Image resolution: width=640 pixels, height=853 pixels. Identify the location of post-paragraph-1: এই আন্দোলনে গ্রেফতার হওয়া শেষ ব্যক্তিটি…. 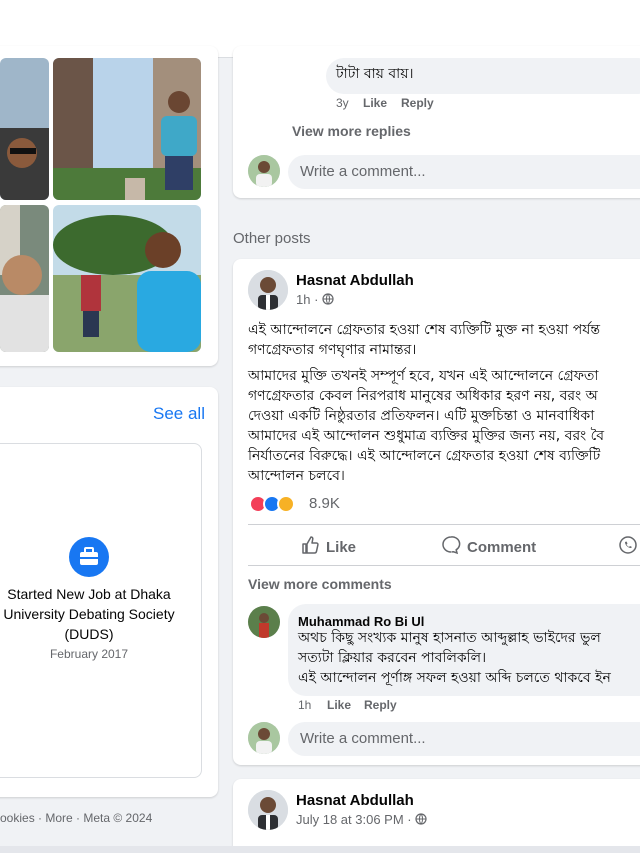
(424, 340).